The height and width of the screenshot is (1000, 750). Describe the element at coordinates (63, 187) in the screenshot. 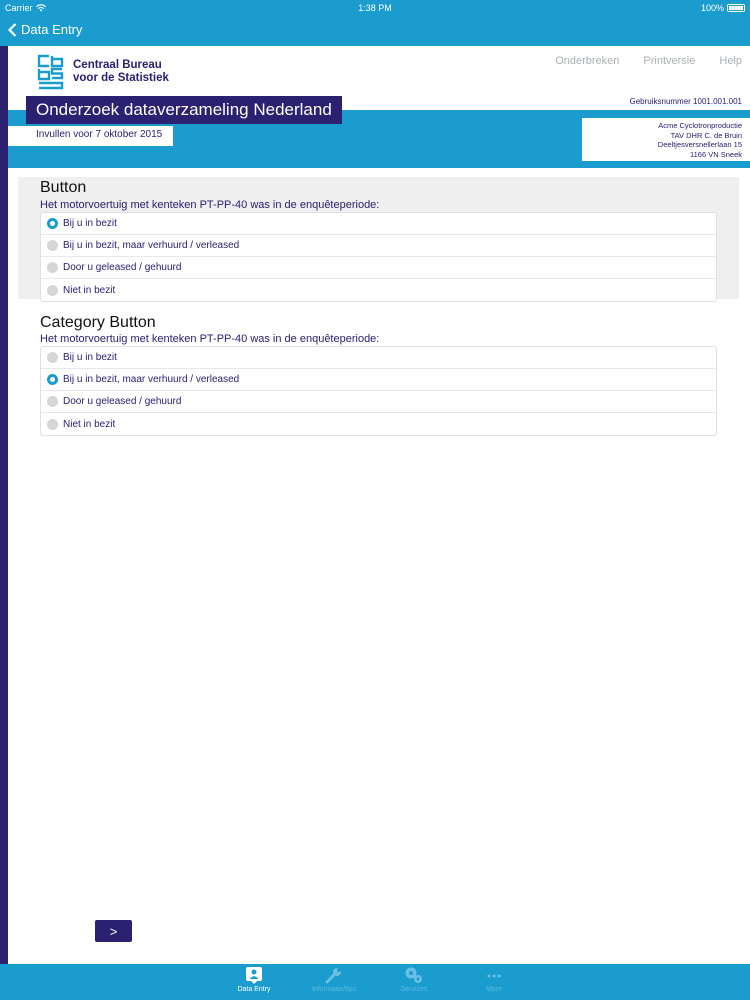

I see `section-title: Button` at that location.